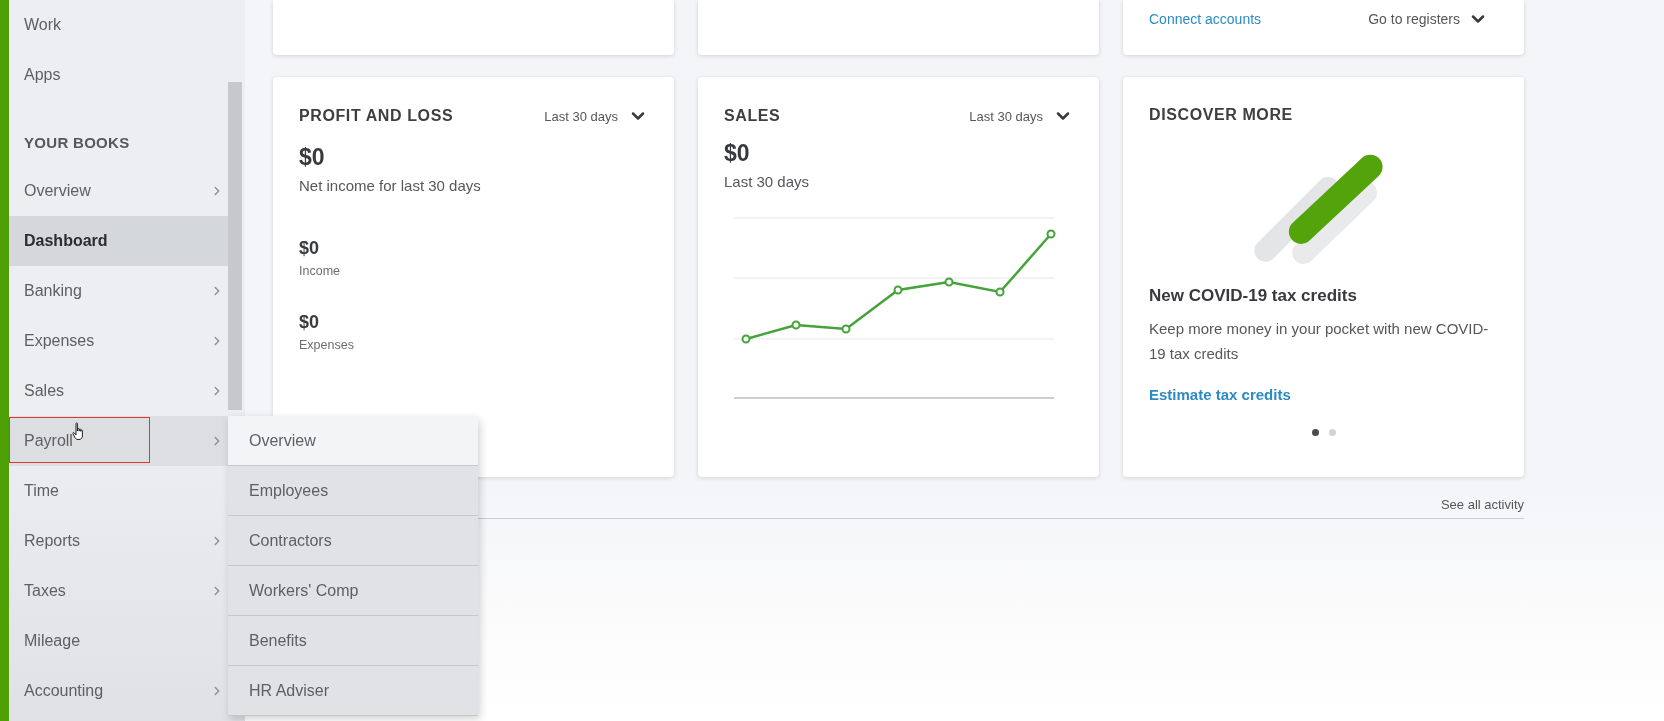 Image resolution: width=1664 pixels, height=721 pixels. What do you see at coordinates (118, 541) in the screenshot?
I see `sidebar-item: Reports` at bounding box center [118, 541].